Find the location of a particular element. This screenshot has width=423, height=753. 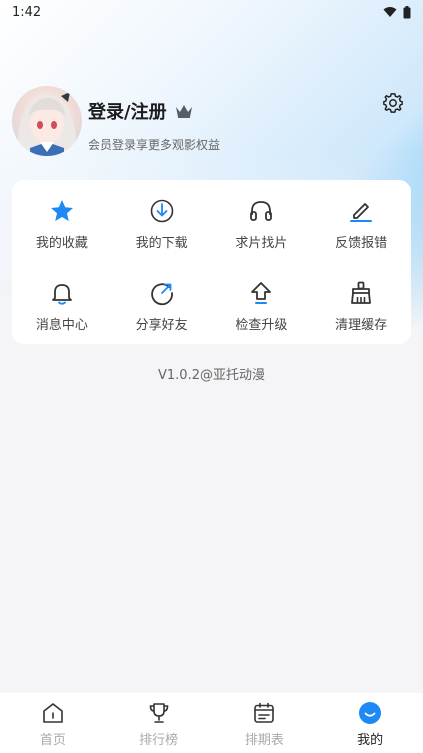

menu-item-messages: 消息中心 is located at coordinates (62, 303).